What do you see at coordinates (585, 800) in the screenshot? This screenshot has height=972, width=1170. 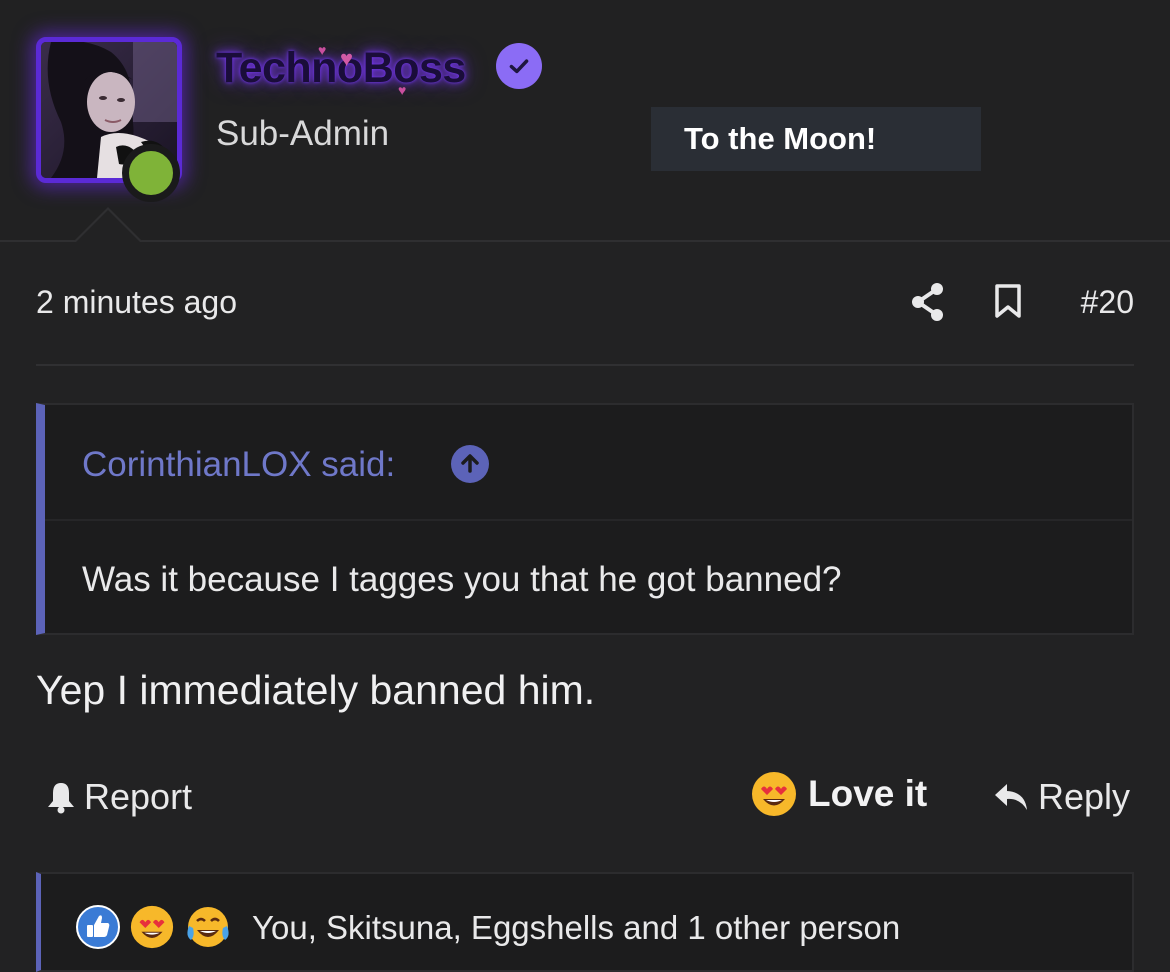 I see `post-actions: Report Love it Reply` at bounding box center [585, 800].